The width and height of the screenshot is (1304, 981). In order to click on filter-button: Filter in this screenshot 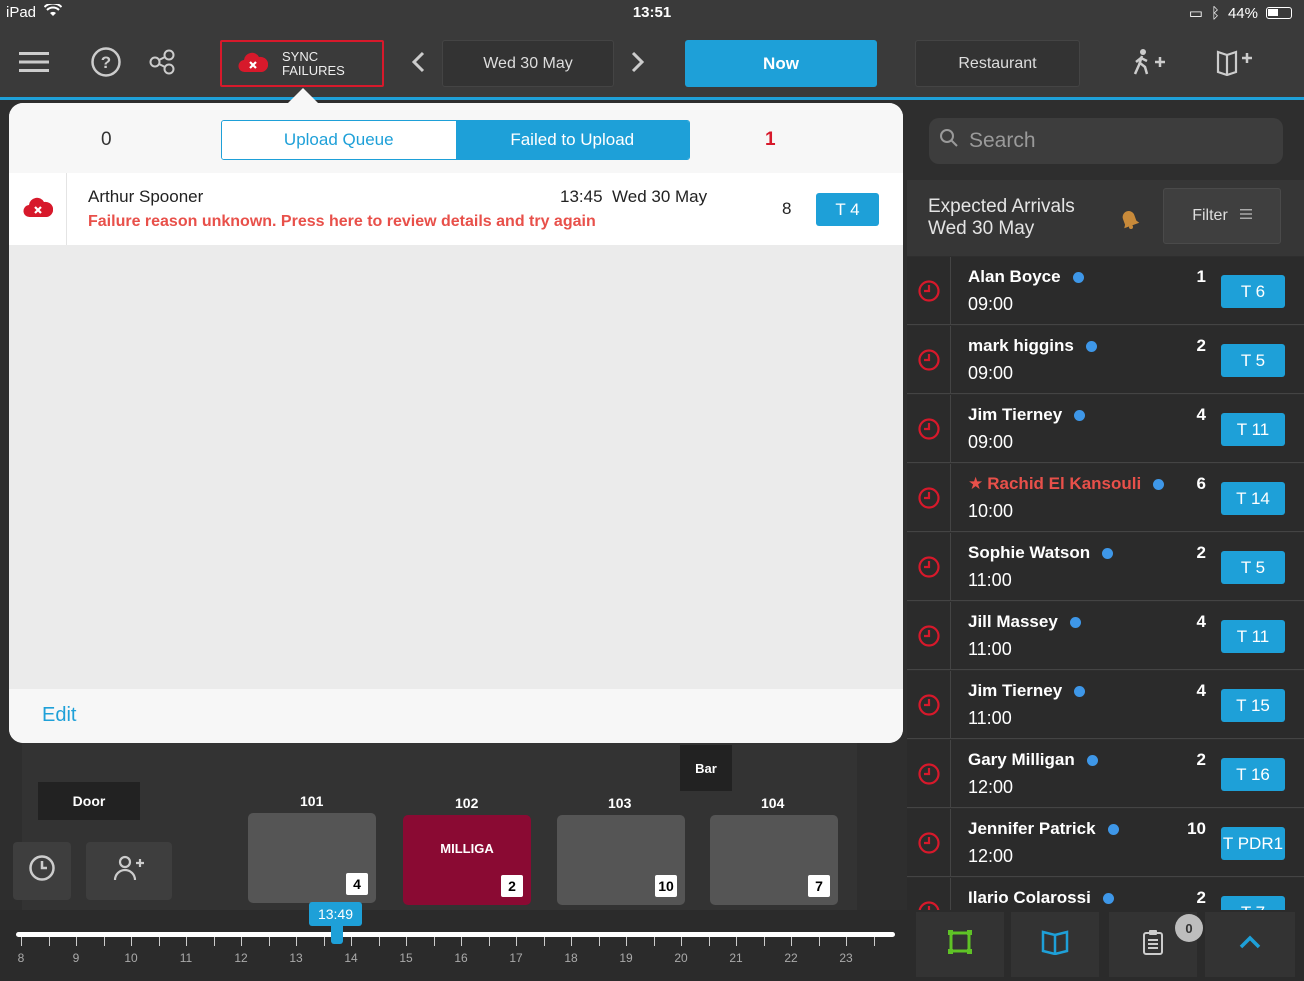, I will do `click(1222, 216)`.